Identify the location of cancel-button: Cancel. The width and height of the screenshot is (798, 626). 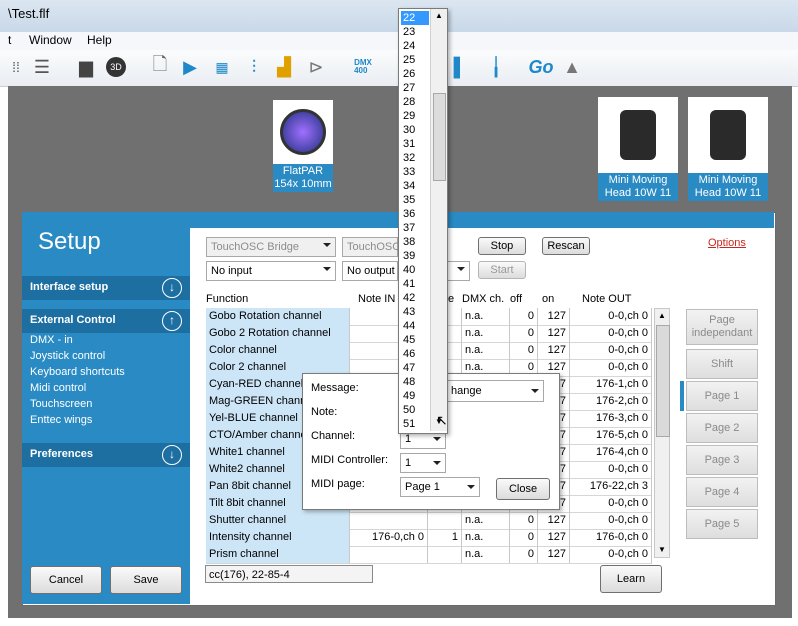
(66, 580).